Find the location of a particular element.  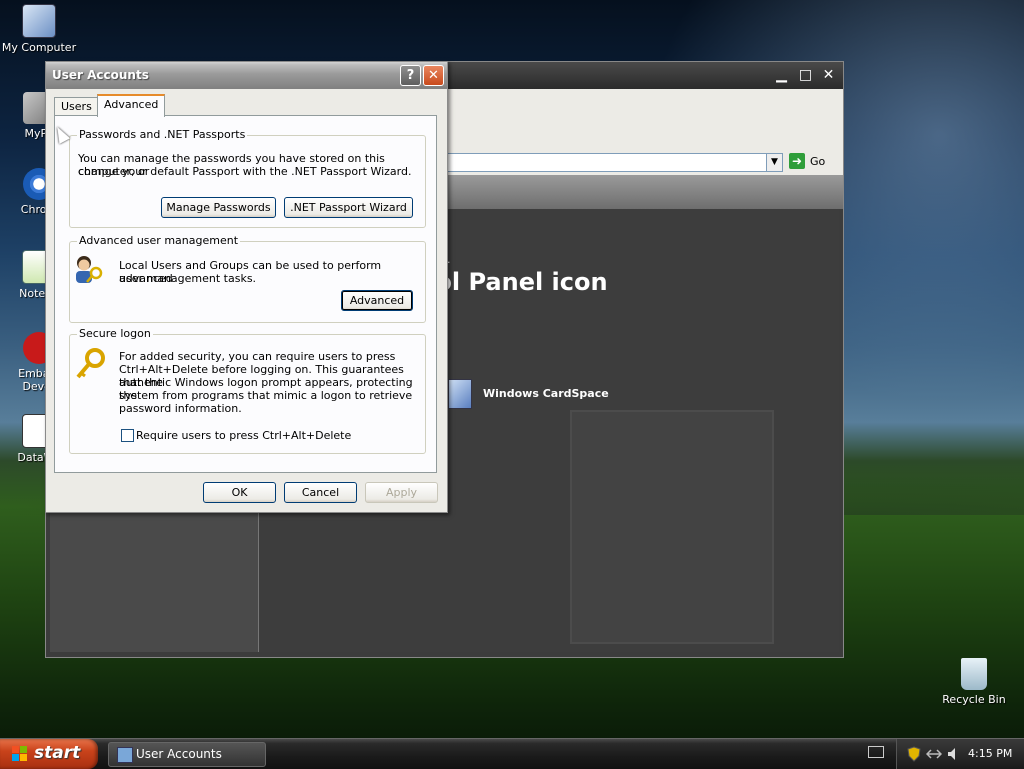

desktop-icon-recycle-bin: Recycle Bin is located at coordinates (974, 682).